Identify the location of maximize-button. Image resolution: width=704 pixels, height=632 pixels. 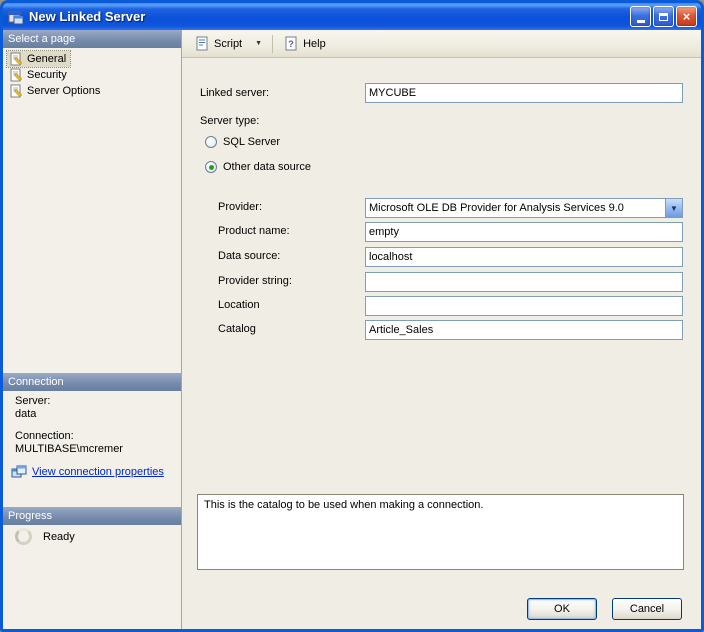
(663, 16).